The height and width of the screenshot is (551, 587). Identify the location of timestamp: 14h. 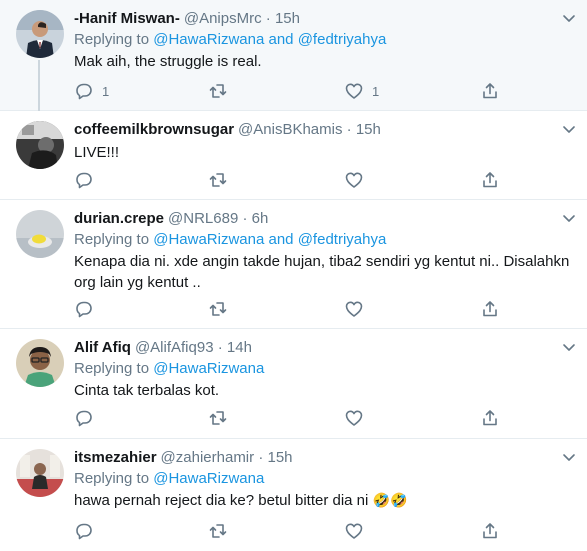
(239, 347).